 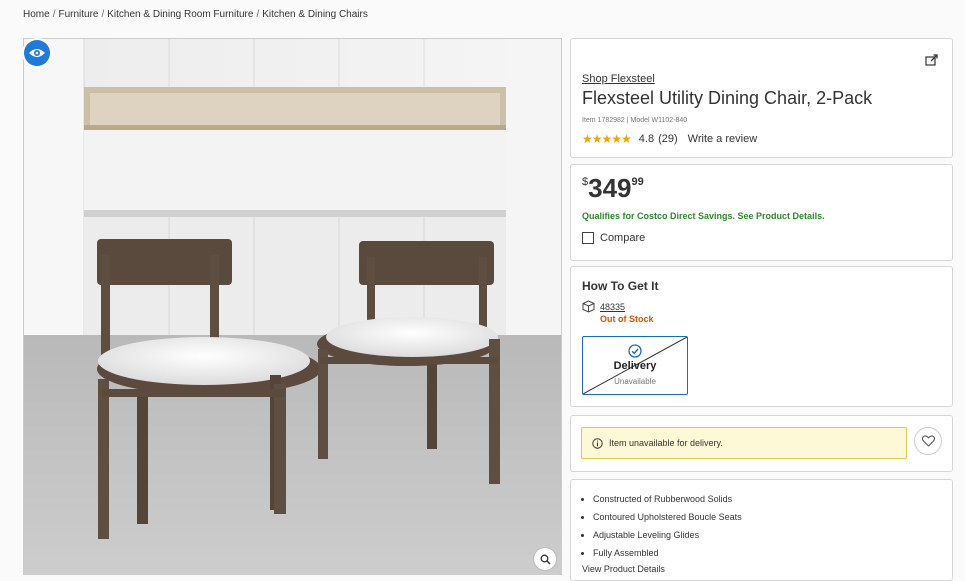 I want to click on breadcrumb-kitchen-dining-chairs: Kitchen & Dining Chairs, so click(x=315, y=14).